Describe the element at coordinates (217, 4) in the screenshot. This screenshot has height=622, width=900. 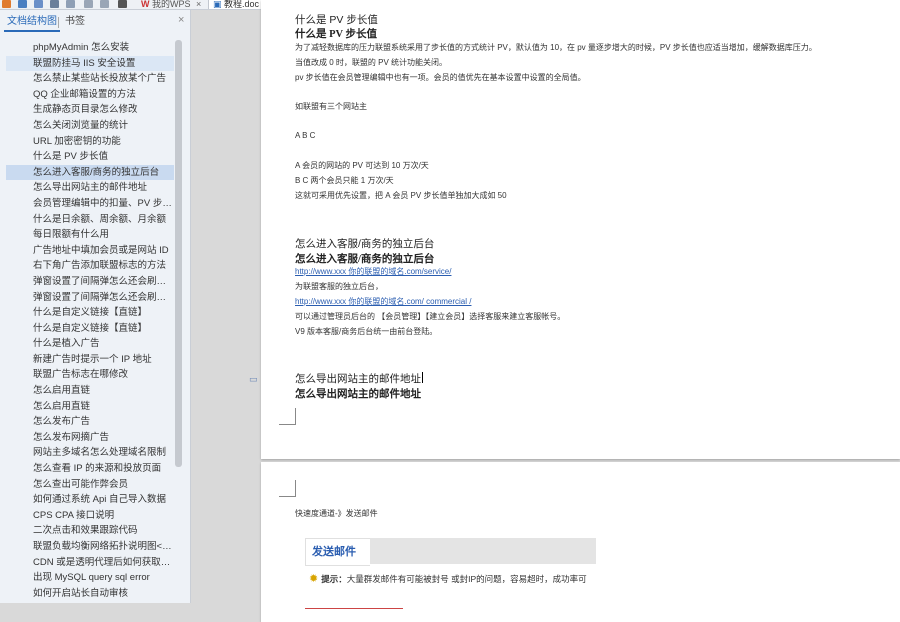
I see `doc-icon: ▣` at that location.